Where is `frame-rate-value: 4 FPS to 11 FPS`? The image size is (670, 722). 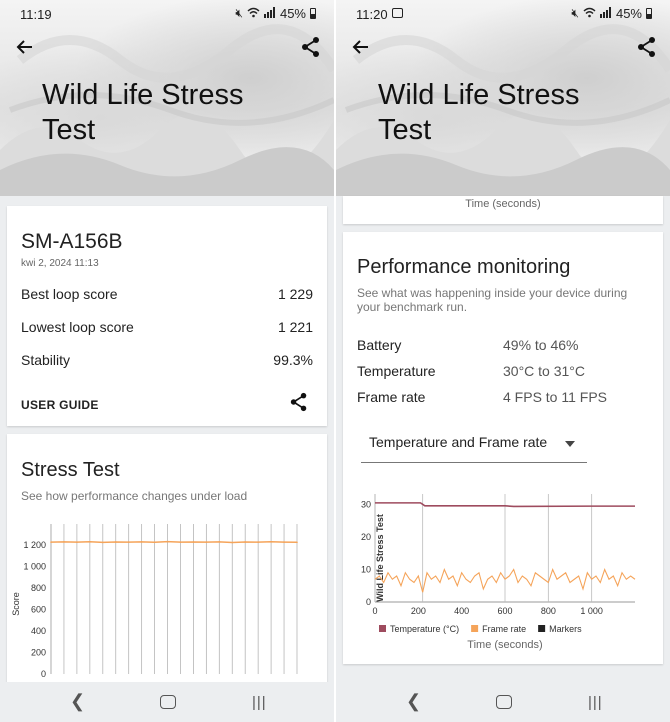 frame-rate-value: 4 FPS to 11 FPS is located at coordinates (555, 397).